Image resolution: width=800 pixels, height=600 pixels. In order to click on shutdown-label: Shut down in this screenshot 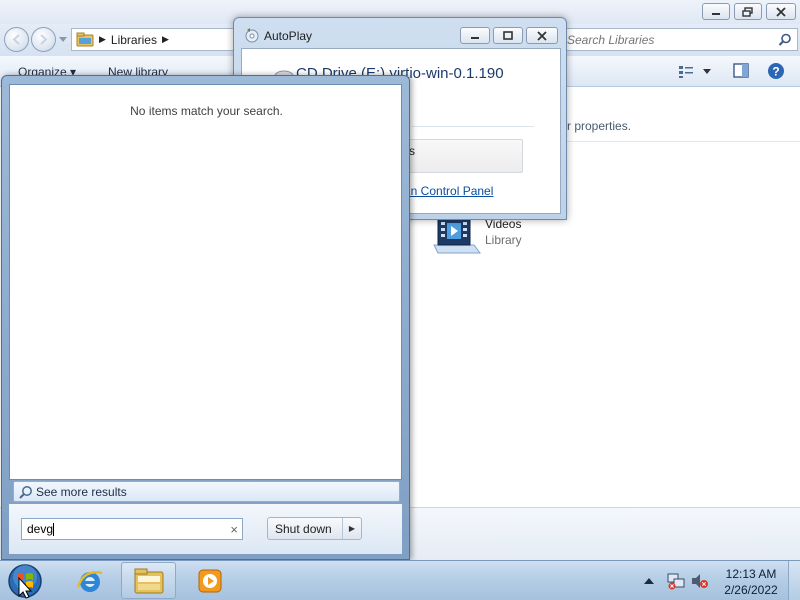, I will do `click(303, 529)`.